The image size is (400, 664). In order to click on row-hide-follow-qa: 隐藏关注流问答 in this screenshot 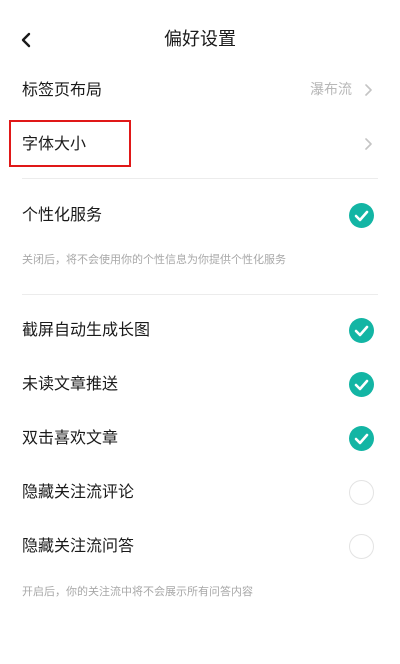, I will do `click(200, 546)`.